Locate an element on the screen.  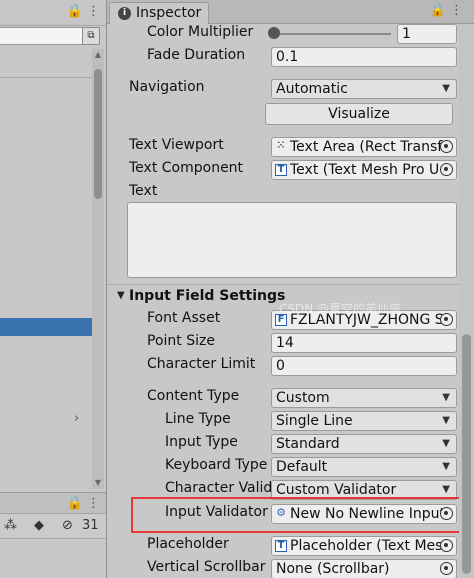
foldout-down-icon: ▼ is located at coordinates (121, 295).